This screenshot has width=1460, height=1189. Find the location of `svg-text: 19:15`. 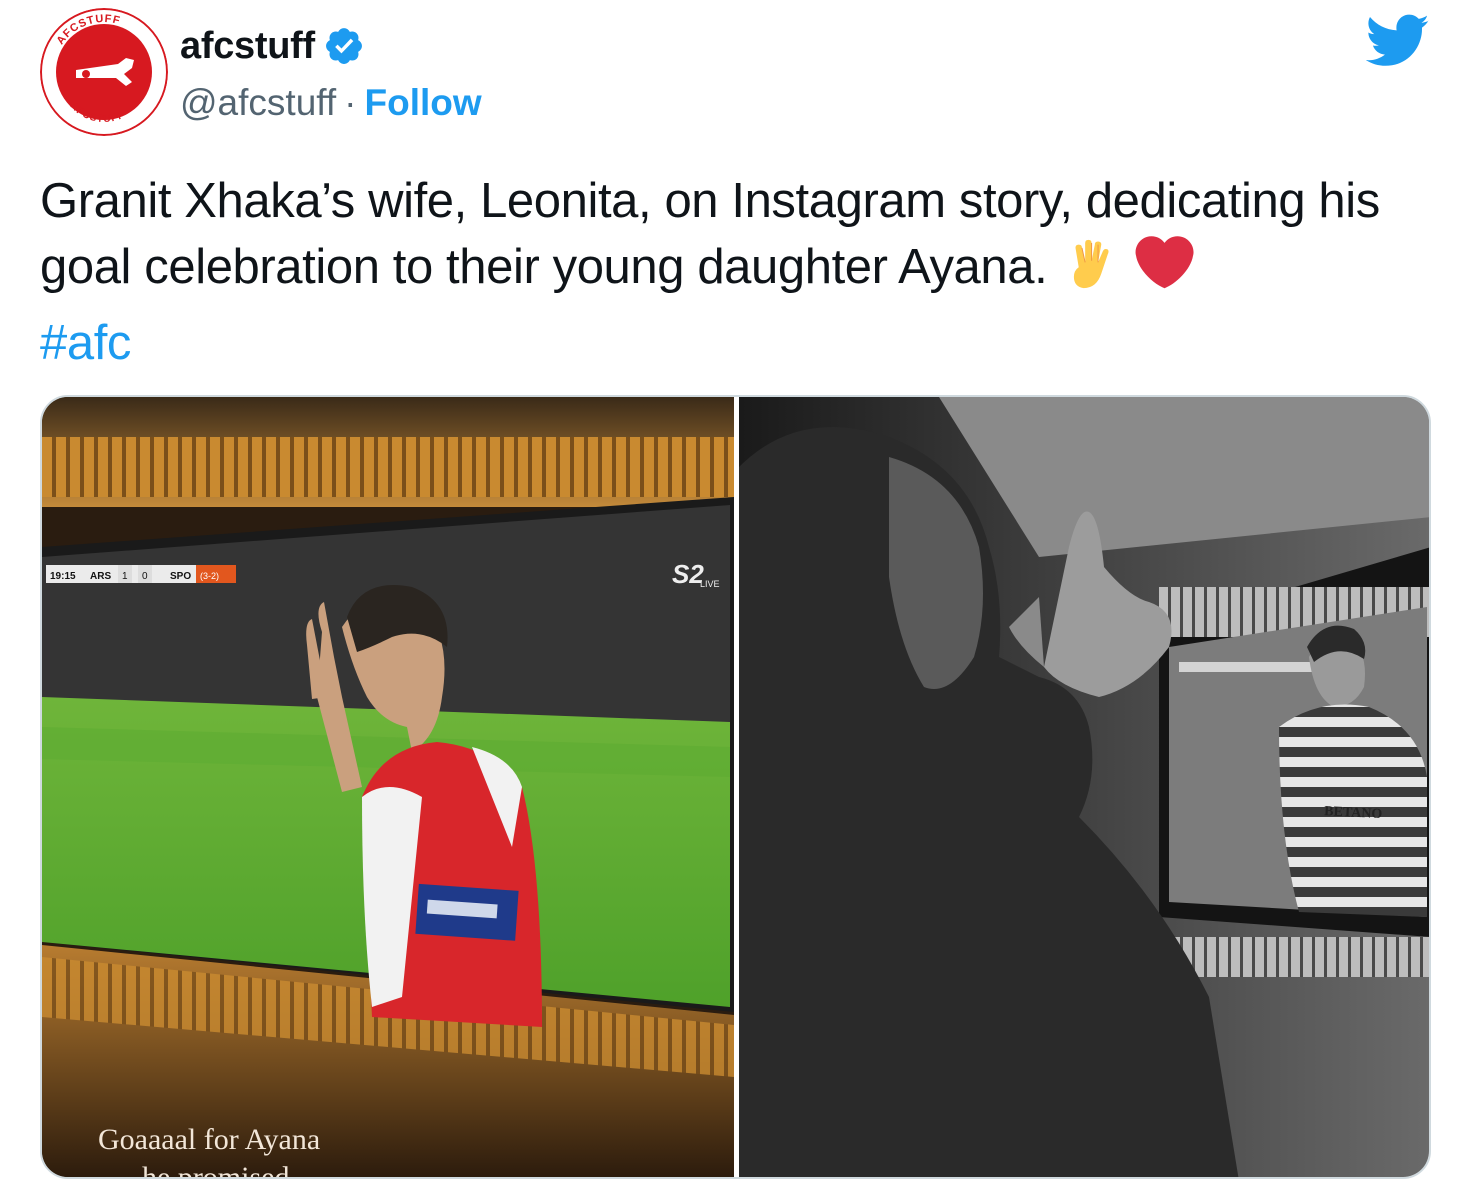

svg-text: 19:15 is located at coordinates (63, 576).